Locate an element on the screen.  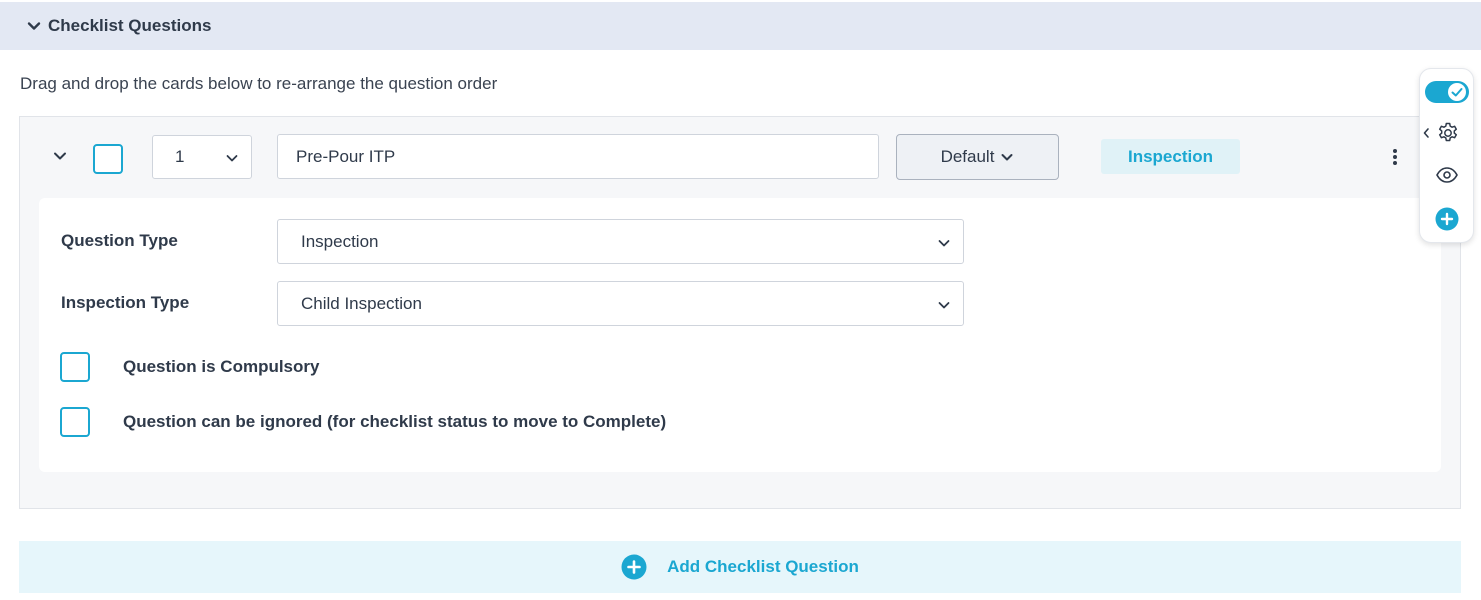
inspection-type-select: Child Inspection is located at coordinates (620, 303).